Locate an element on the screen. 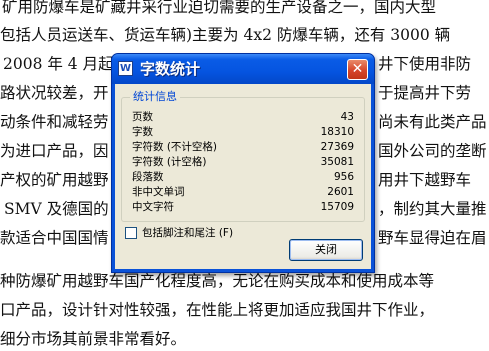 The image size is (489, 351). document-line: SMV 及德国的 is located at coordinates (56, 209).